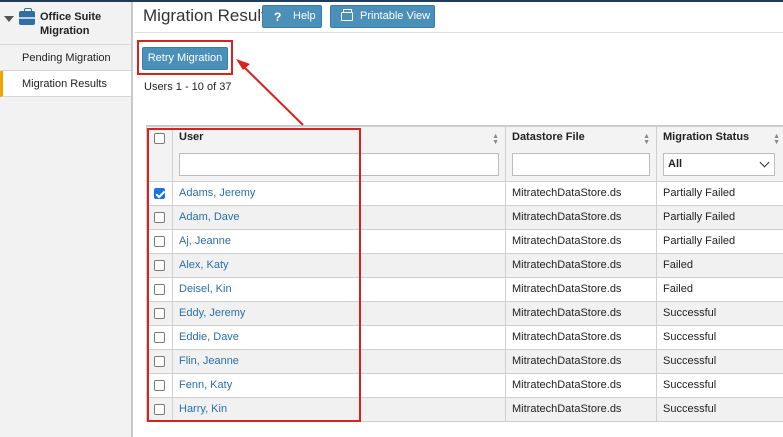  Describe the element at coordinates (188, 87) in the screenshot. I see `pagination-summary: Users 1 - 10 of 37` at that location.